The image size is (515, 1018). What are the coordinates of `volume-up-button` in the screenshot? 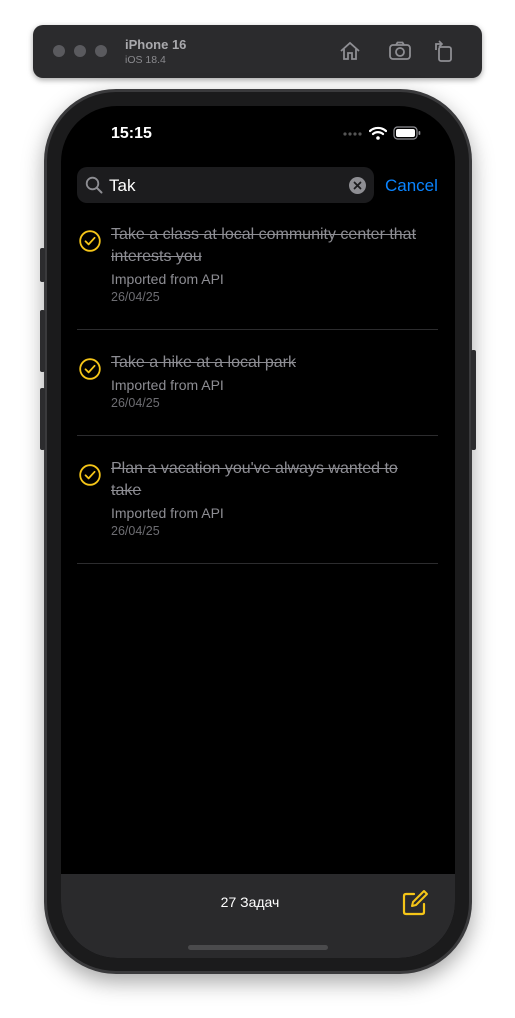 It's located at (42, 341).